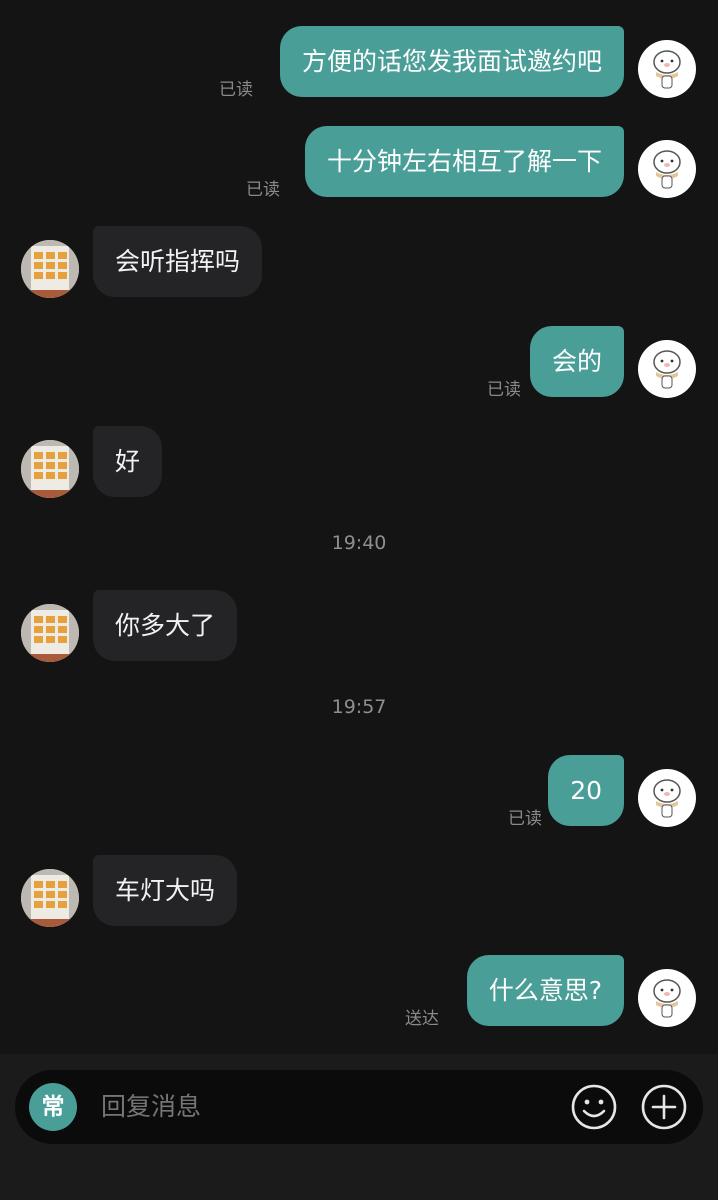  Describe the element at coordinates (128, 461) in the screenshot. I see `message-bubble-incoming: 好` at that location.